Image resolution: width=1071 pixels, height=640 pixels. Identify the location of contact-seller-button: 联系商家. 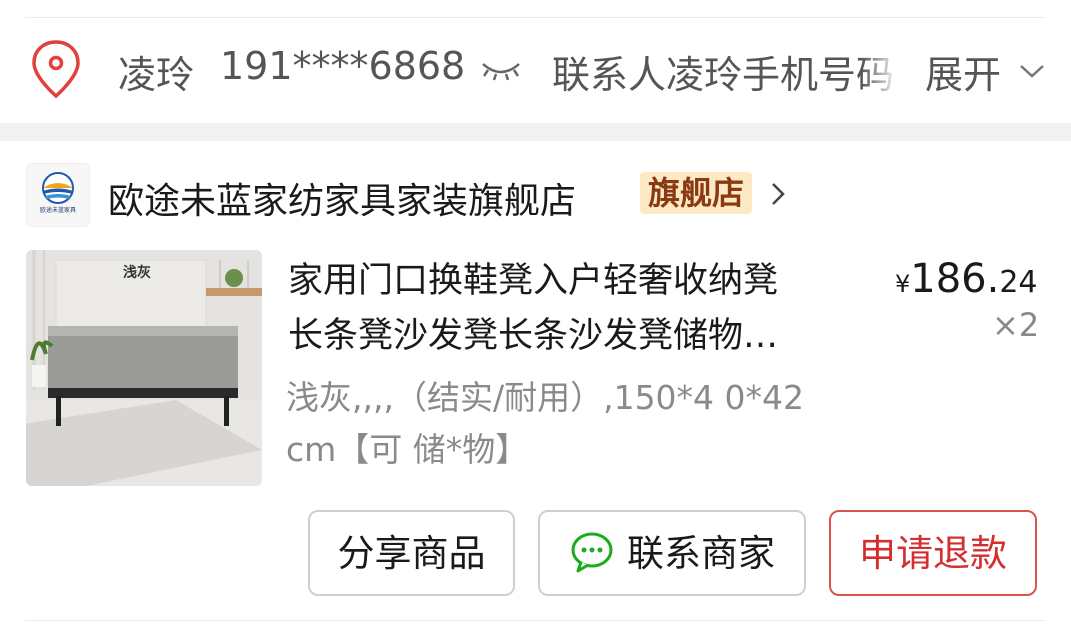
(672, 553).